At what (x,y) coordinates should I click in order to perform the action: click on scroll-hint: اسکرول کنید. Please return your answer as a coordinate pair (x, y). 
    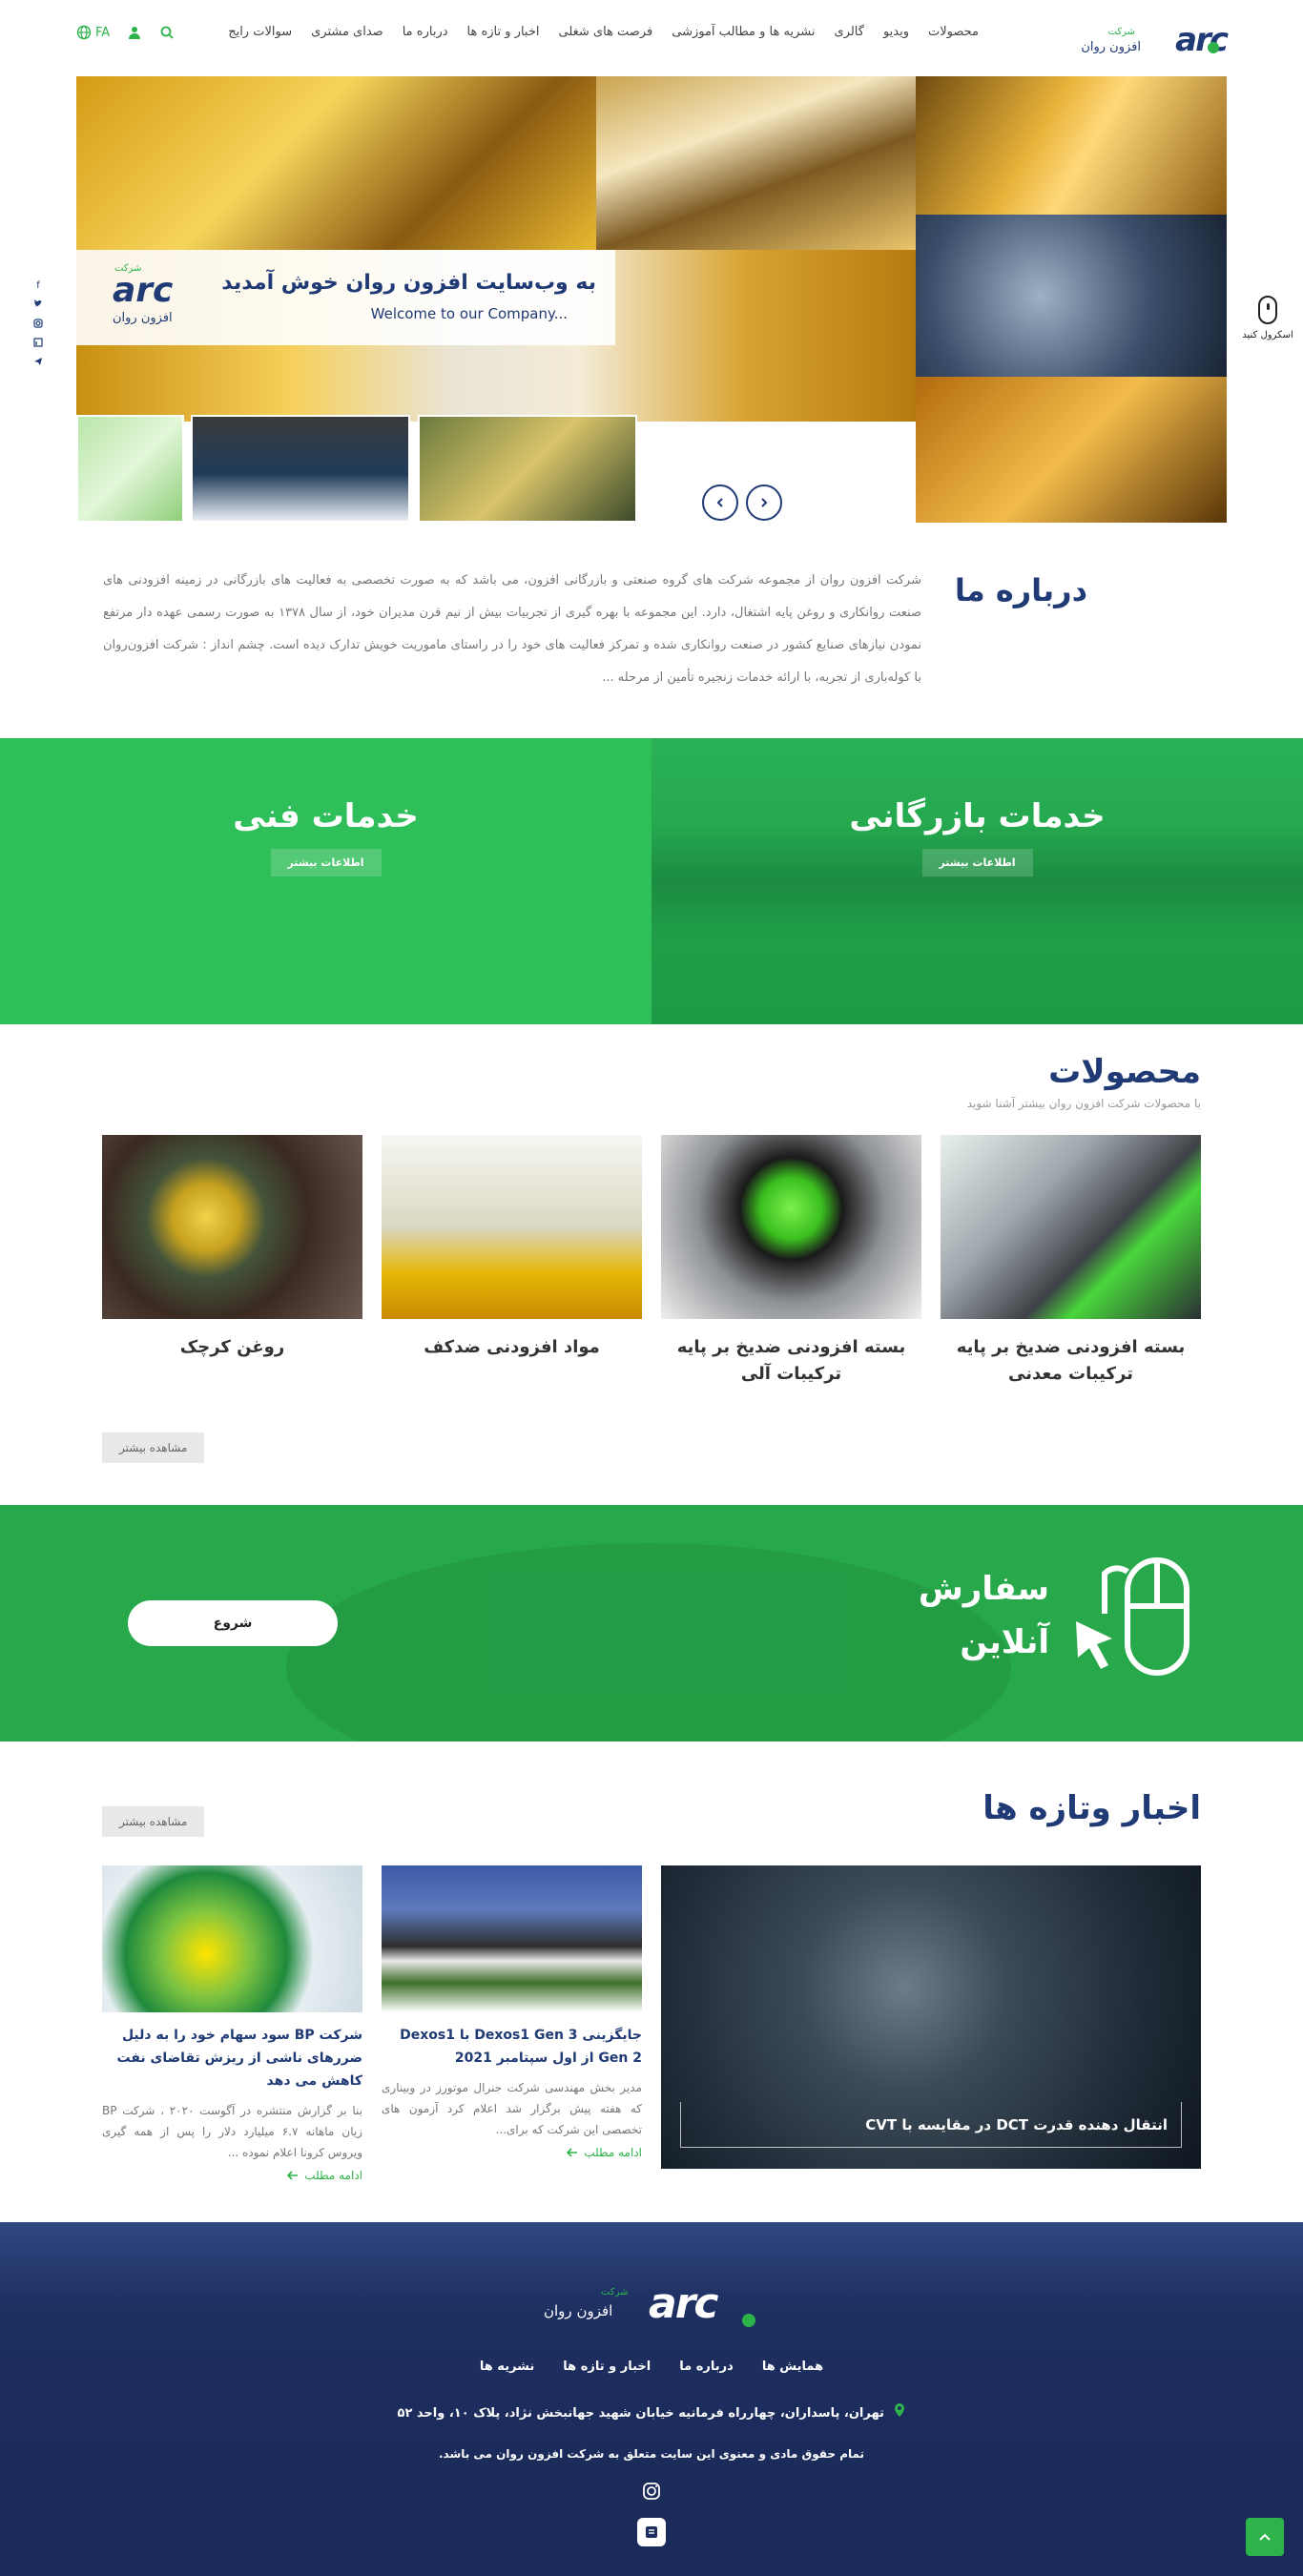
    Looking at the image, I should click on (1267, 318).